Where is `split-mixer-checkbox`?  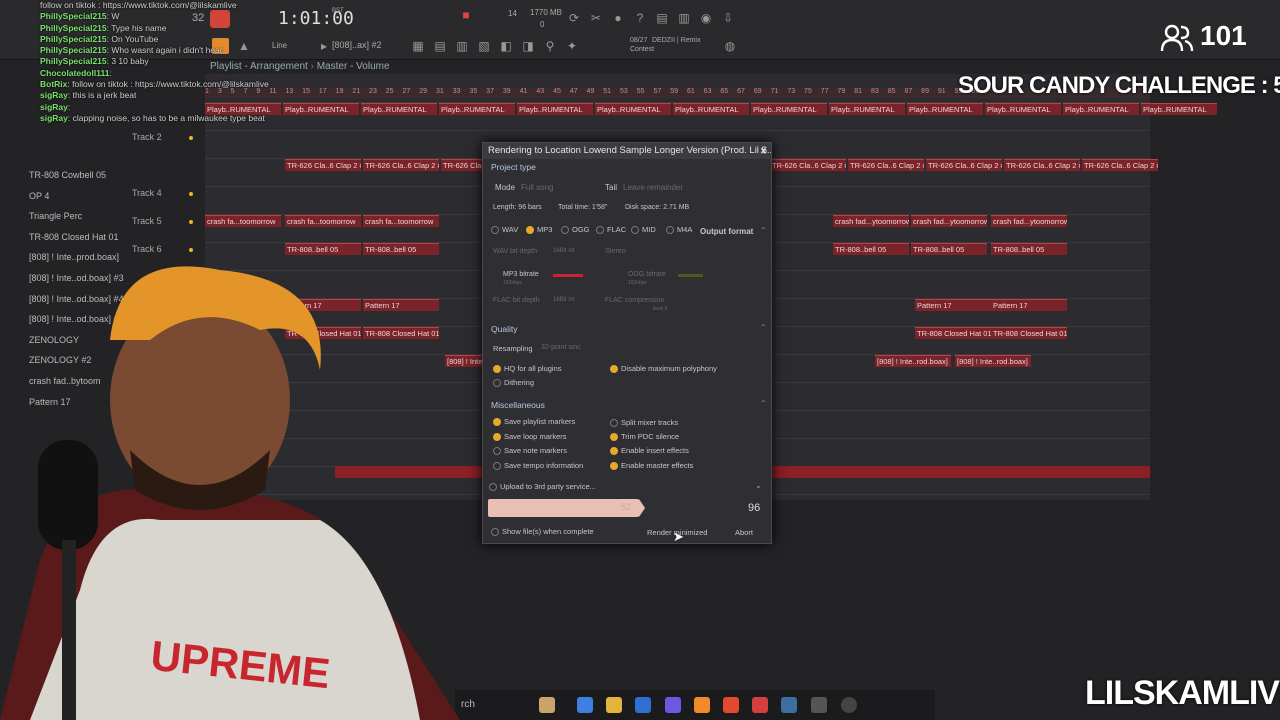
split-mixer-checkbox is located at coordinates (614, 423).